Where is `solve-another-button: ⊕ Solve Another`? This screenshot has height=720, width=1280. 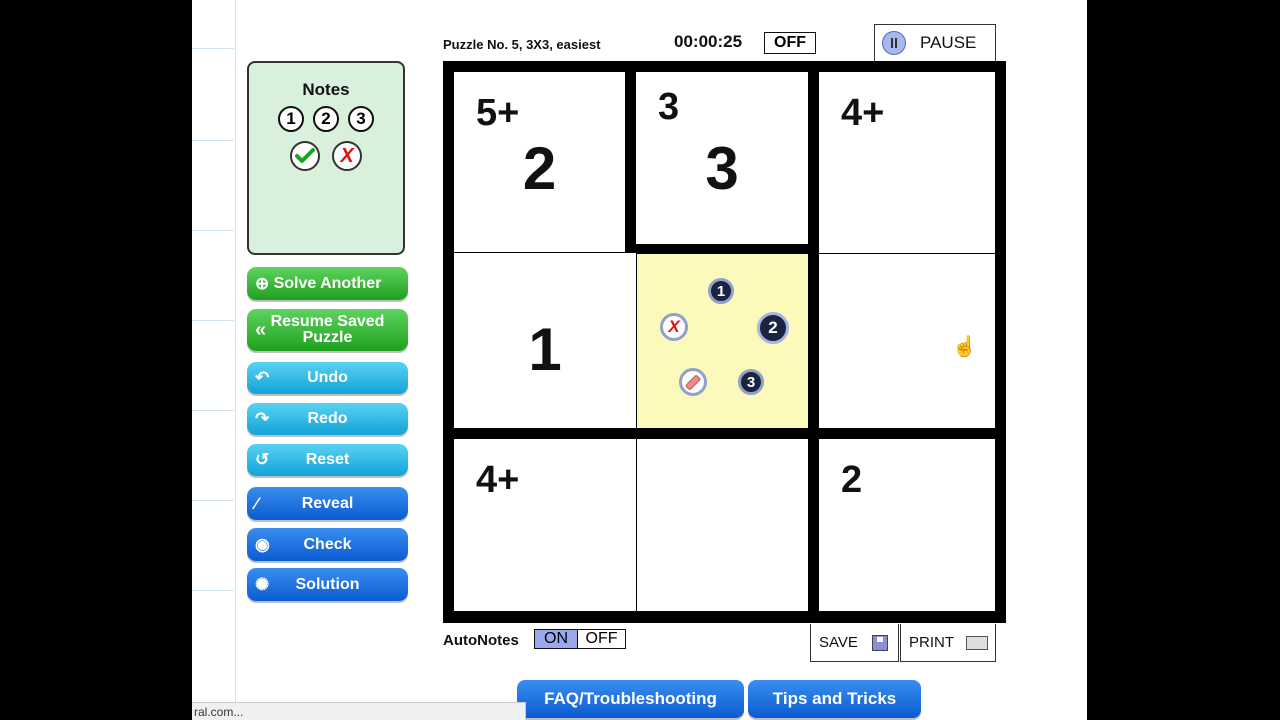 solve-another-button: ⊕ Solve Another is located at coordinates (327, 283).